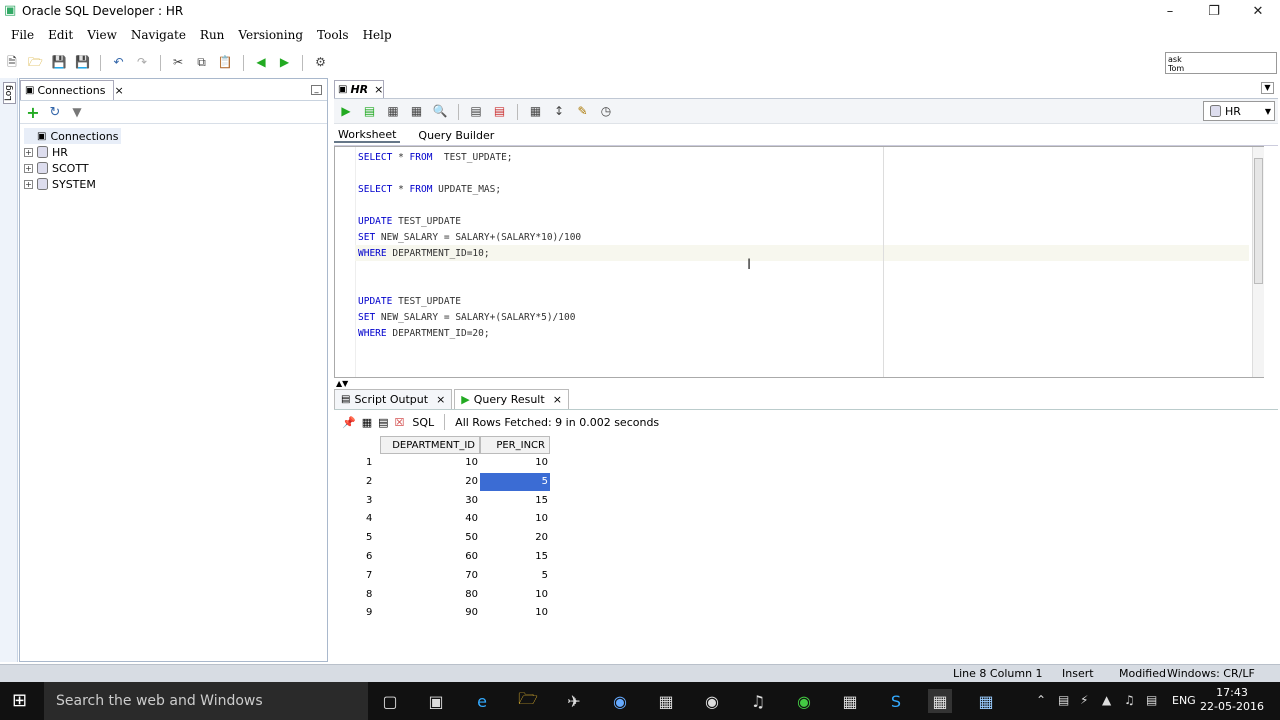 This screenshot has height=720, width=1280. I want to click on menu-edit: Edit, so click(60, 35).